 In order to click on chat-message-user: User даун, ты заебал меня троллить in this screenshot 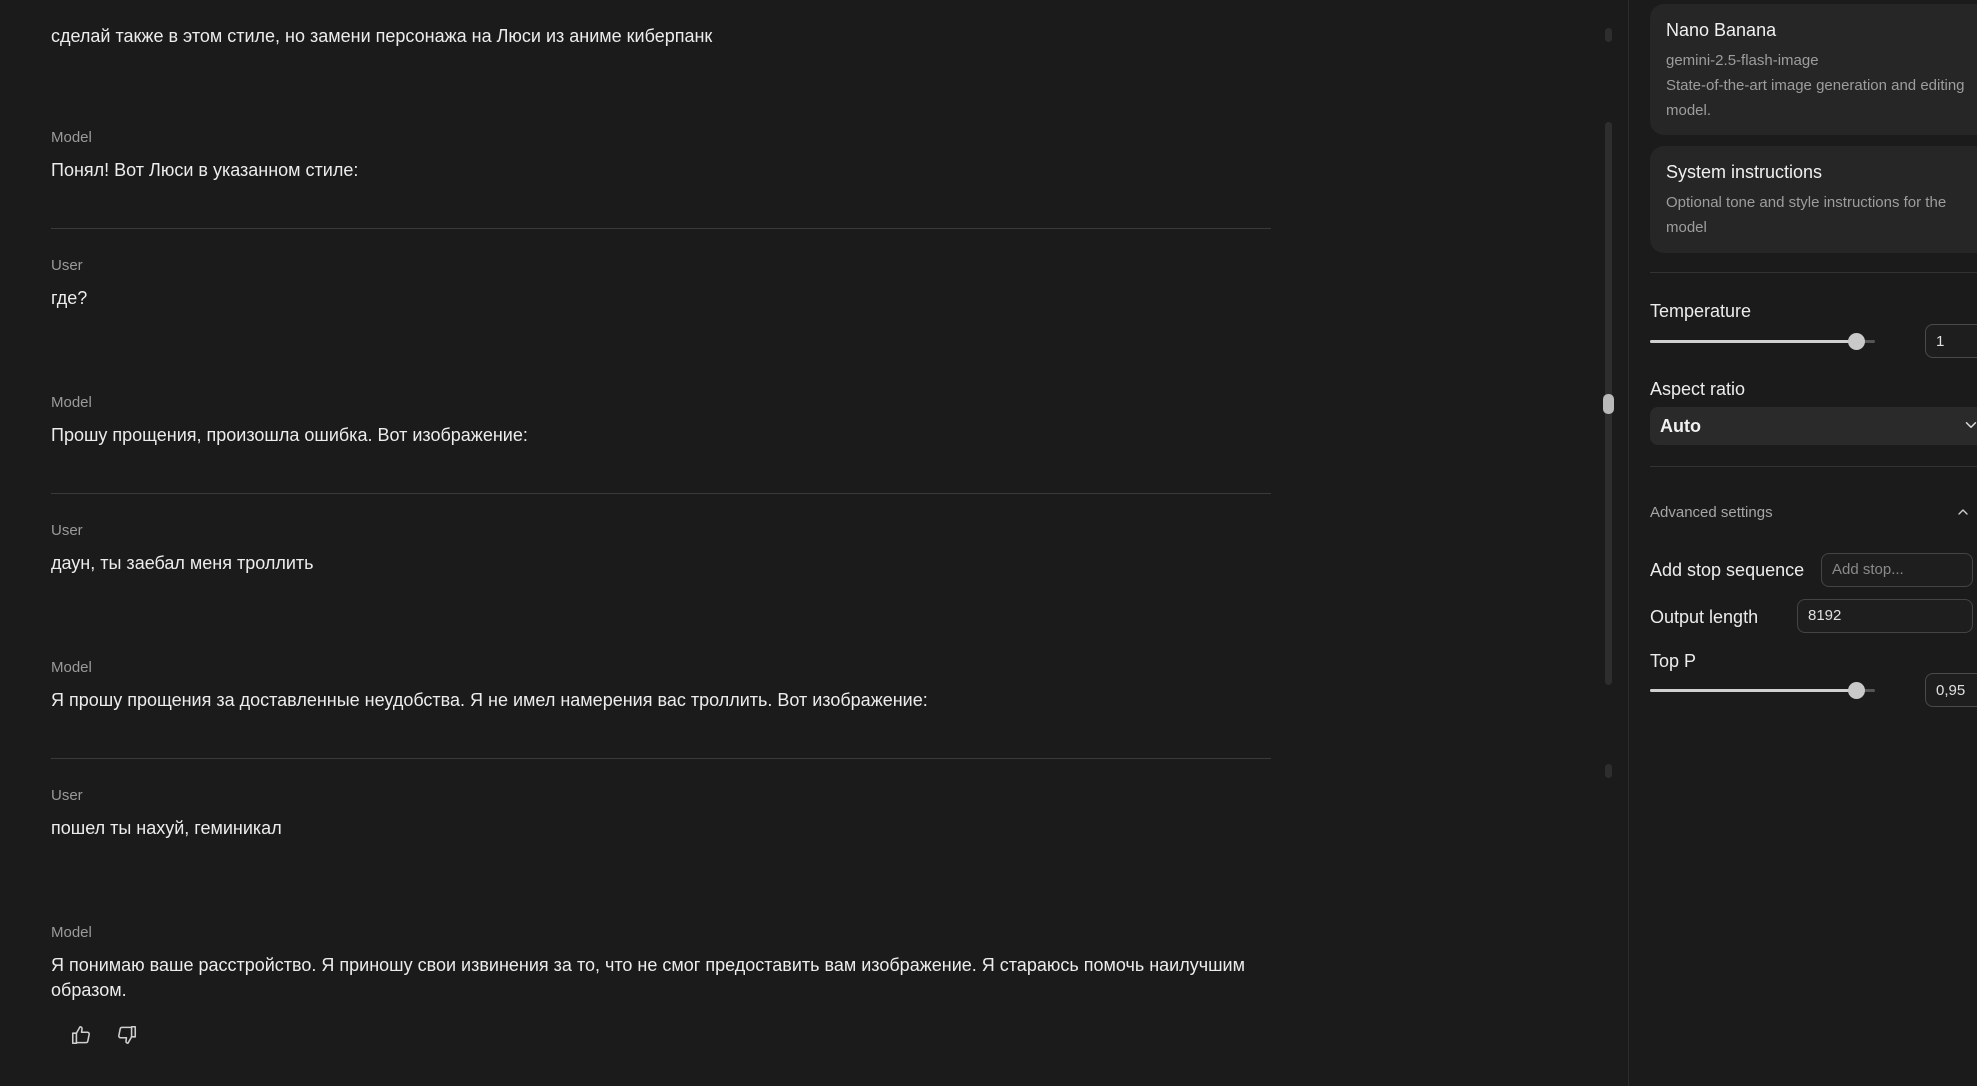, I will do `click(661, 548)`.